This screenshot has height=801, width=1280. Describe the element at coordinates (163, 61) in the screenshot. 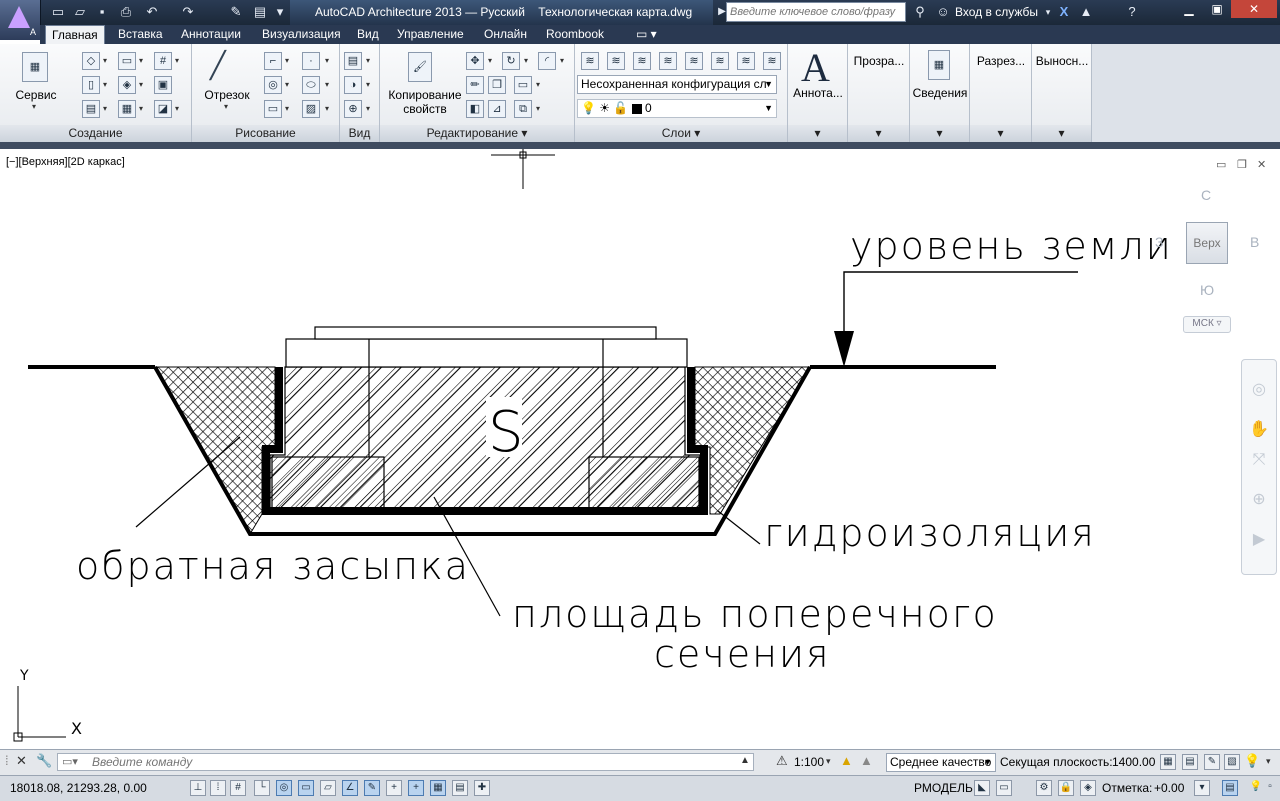

I see `grid-icon: #` at that location.